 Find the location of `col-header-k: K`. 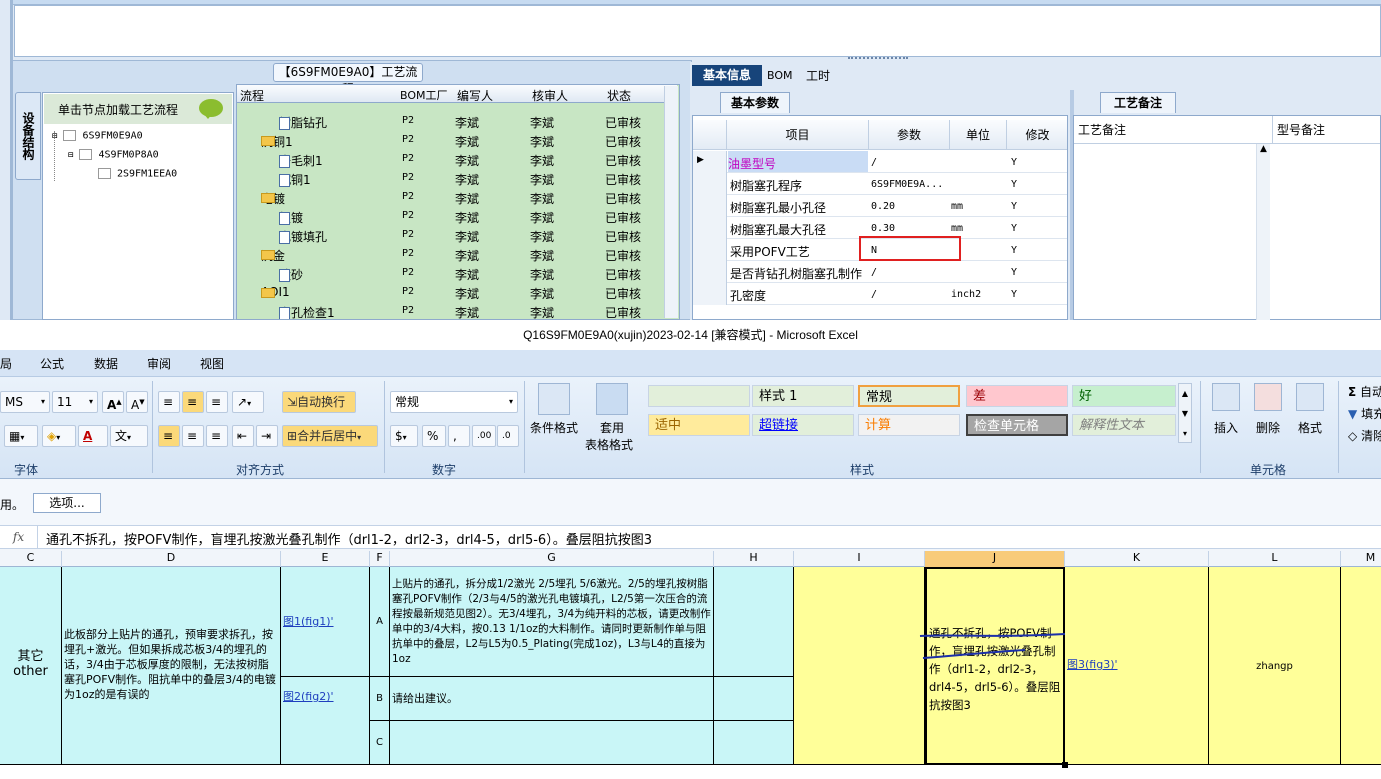

col-header-k: K is located at coordinates (1137, 559).